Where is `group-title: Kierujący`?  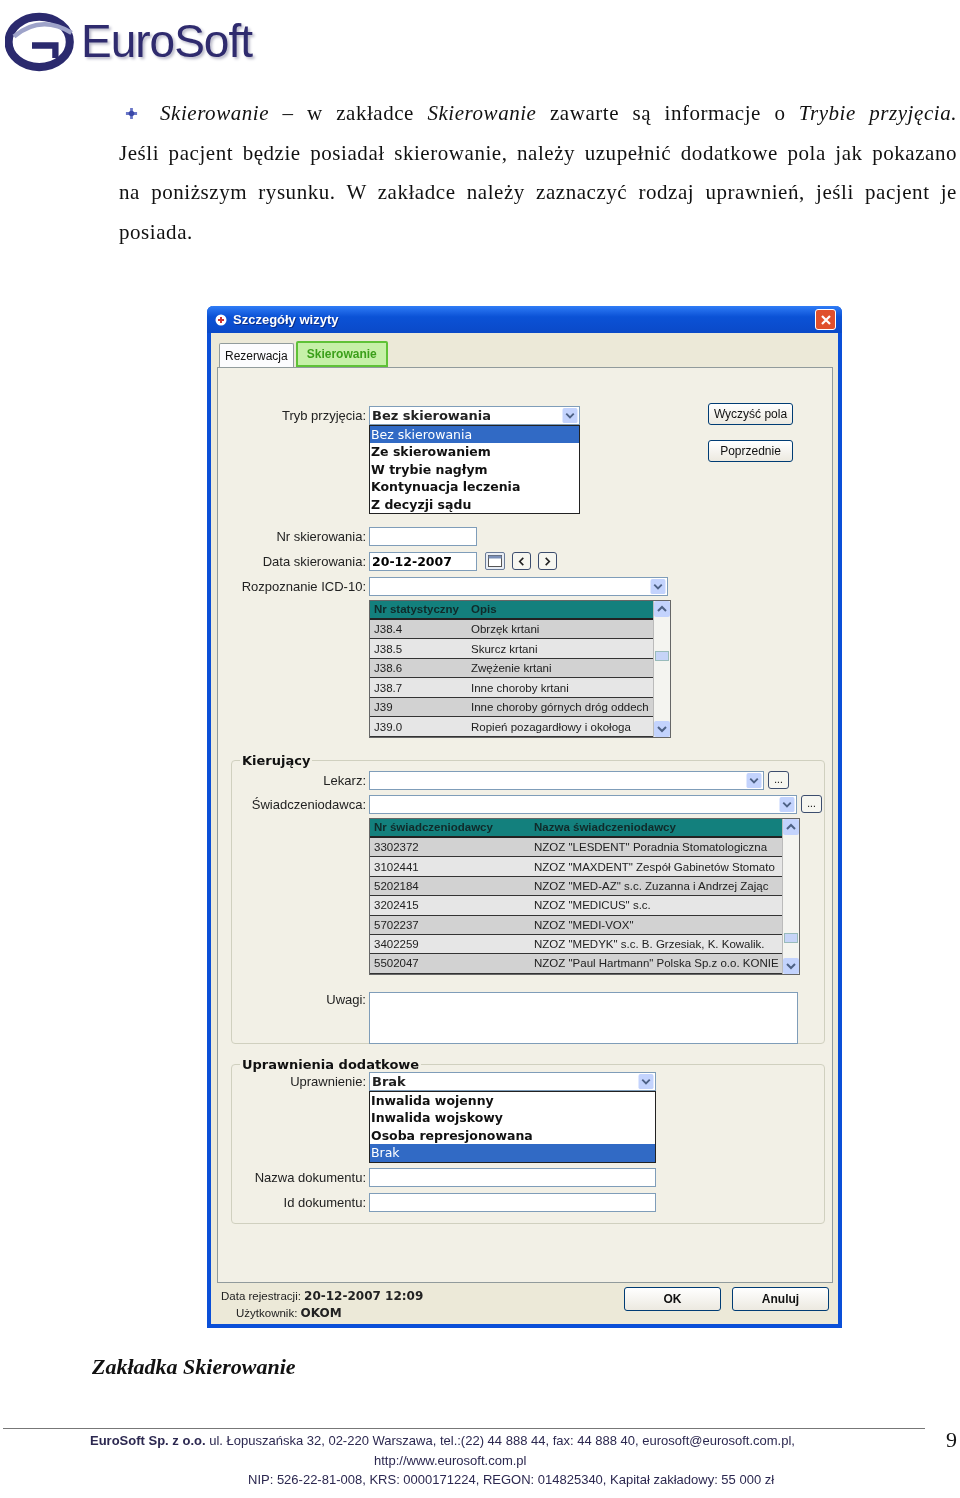
group-title: Kierujący is located at coordinates (276, 760).